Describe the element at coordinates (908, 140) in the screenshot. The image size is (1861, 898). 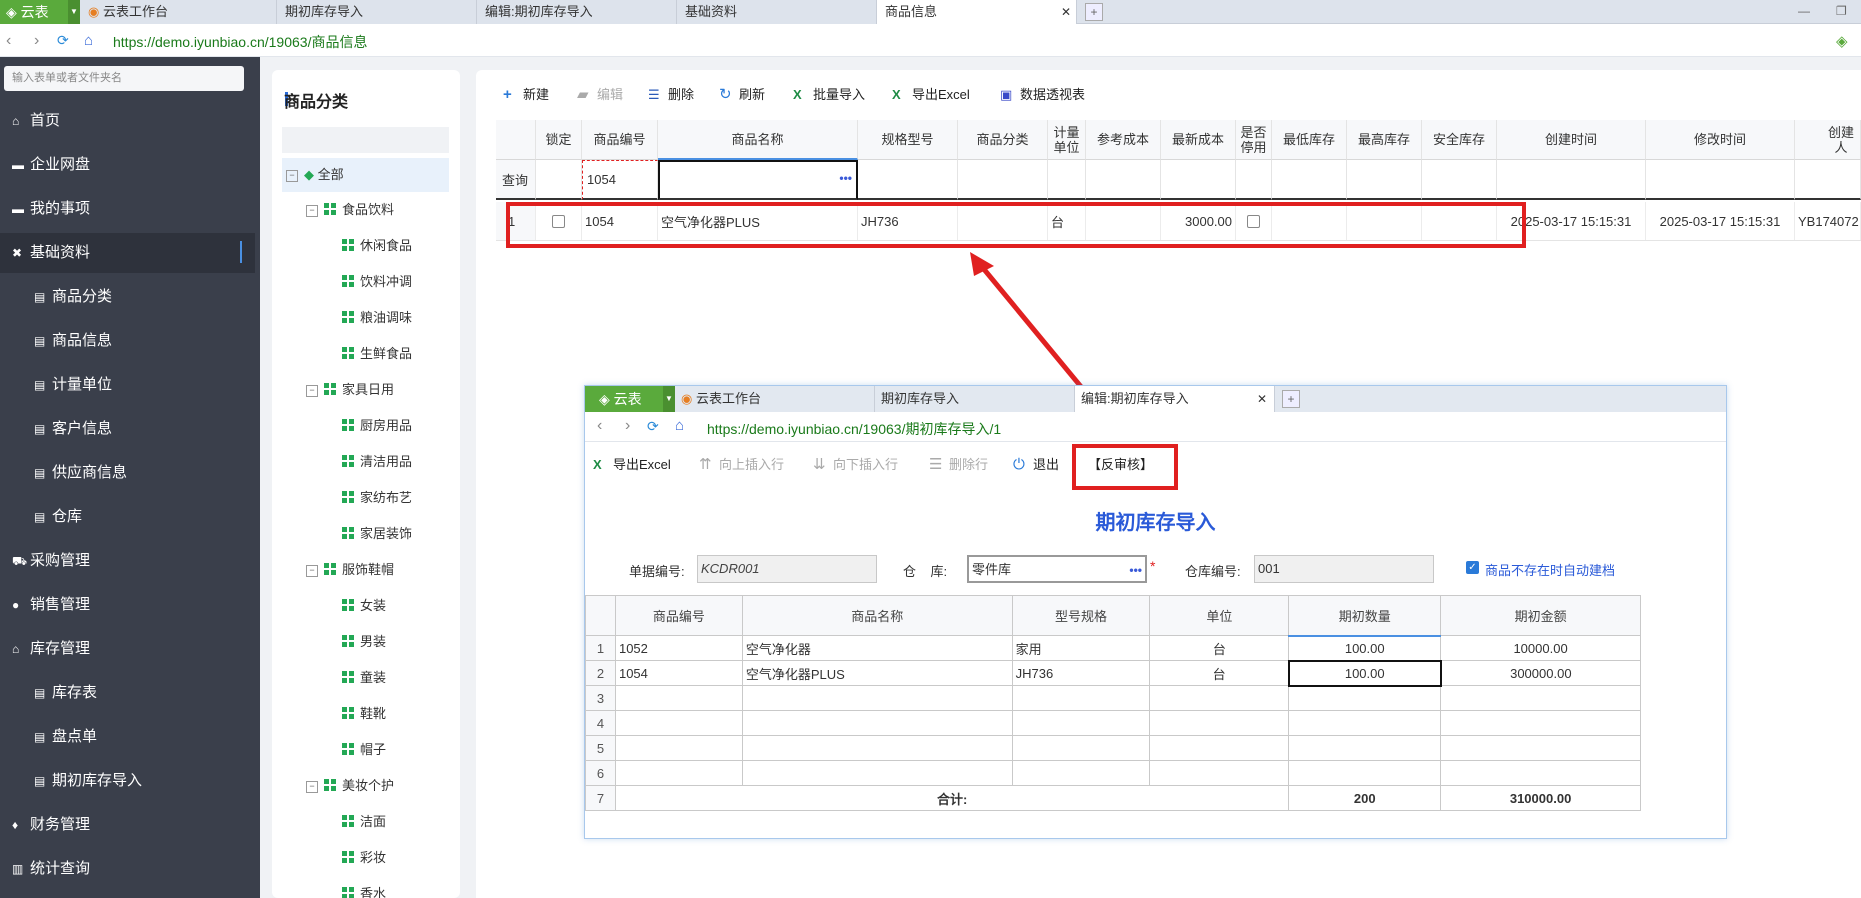
I see `col-header-spec: 规格型号` at that location.